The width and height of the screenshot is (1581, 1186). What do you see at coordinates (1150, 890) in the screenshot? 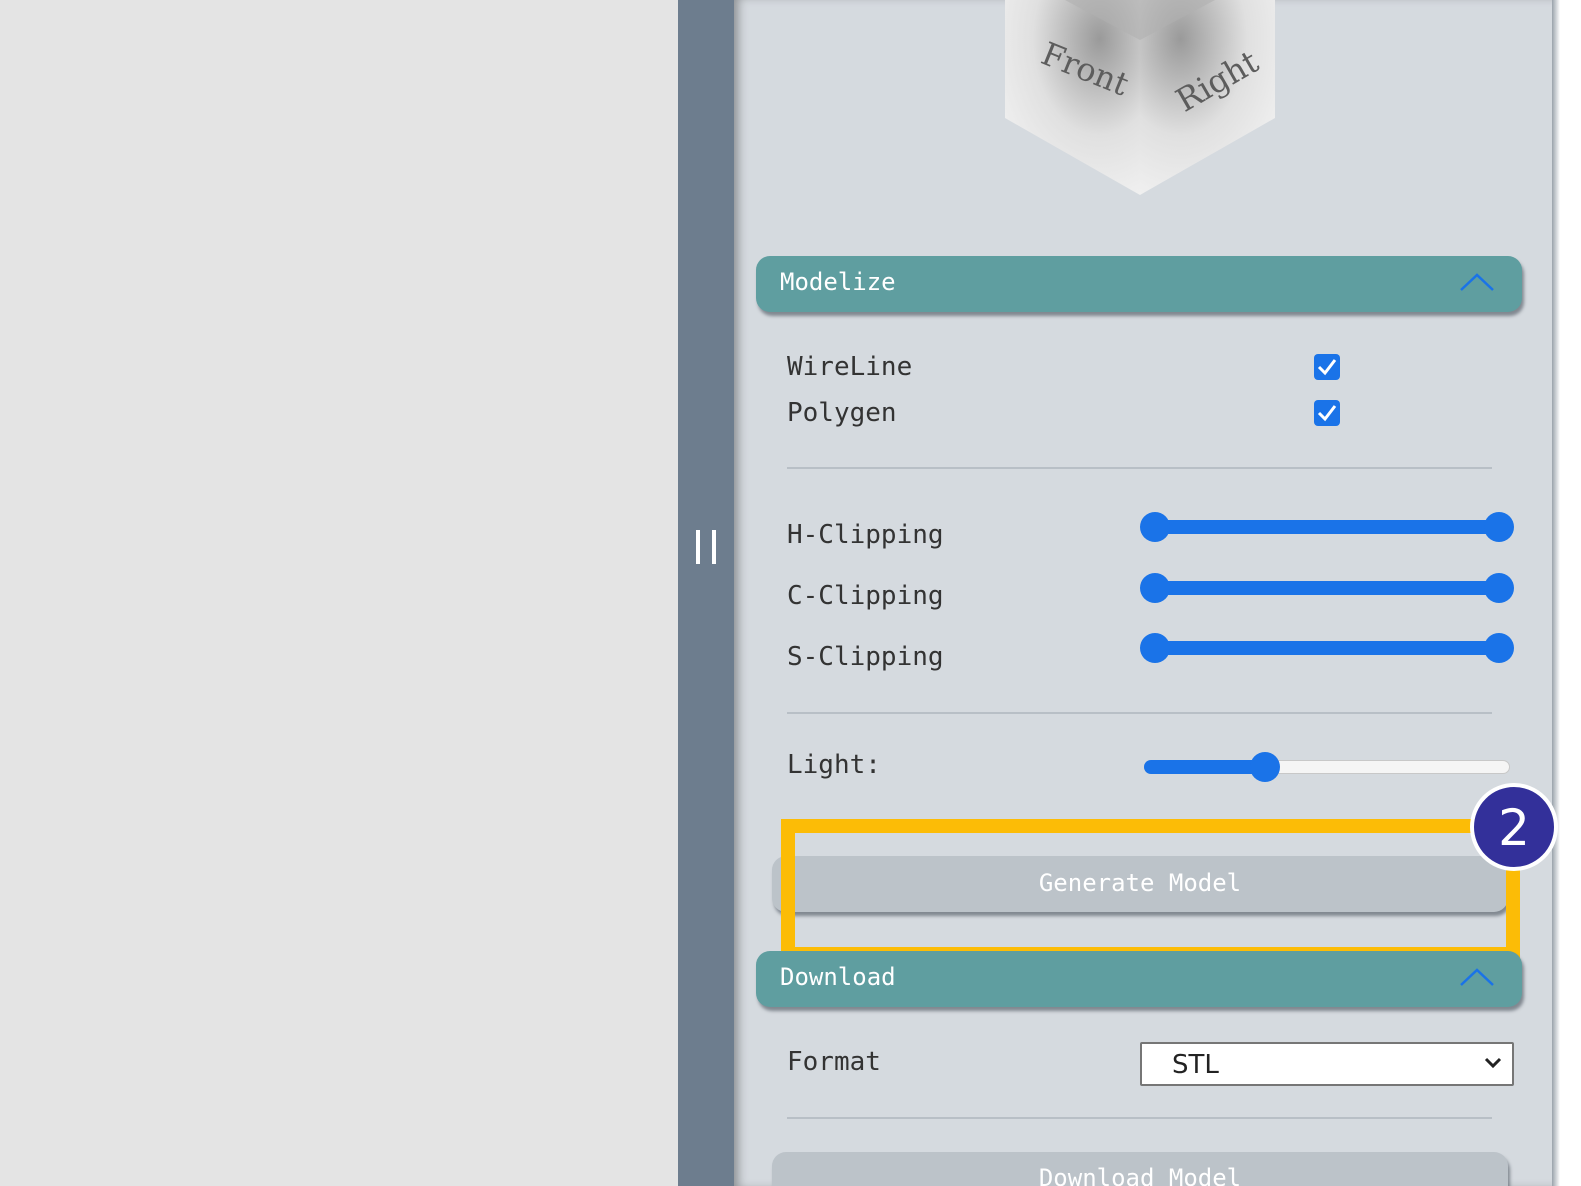
I see `step-highlight-box` at bounding box center [1150, 890].